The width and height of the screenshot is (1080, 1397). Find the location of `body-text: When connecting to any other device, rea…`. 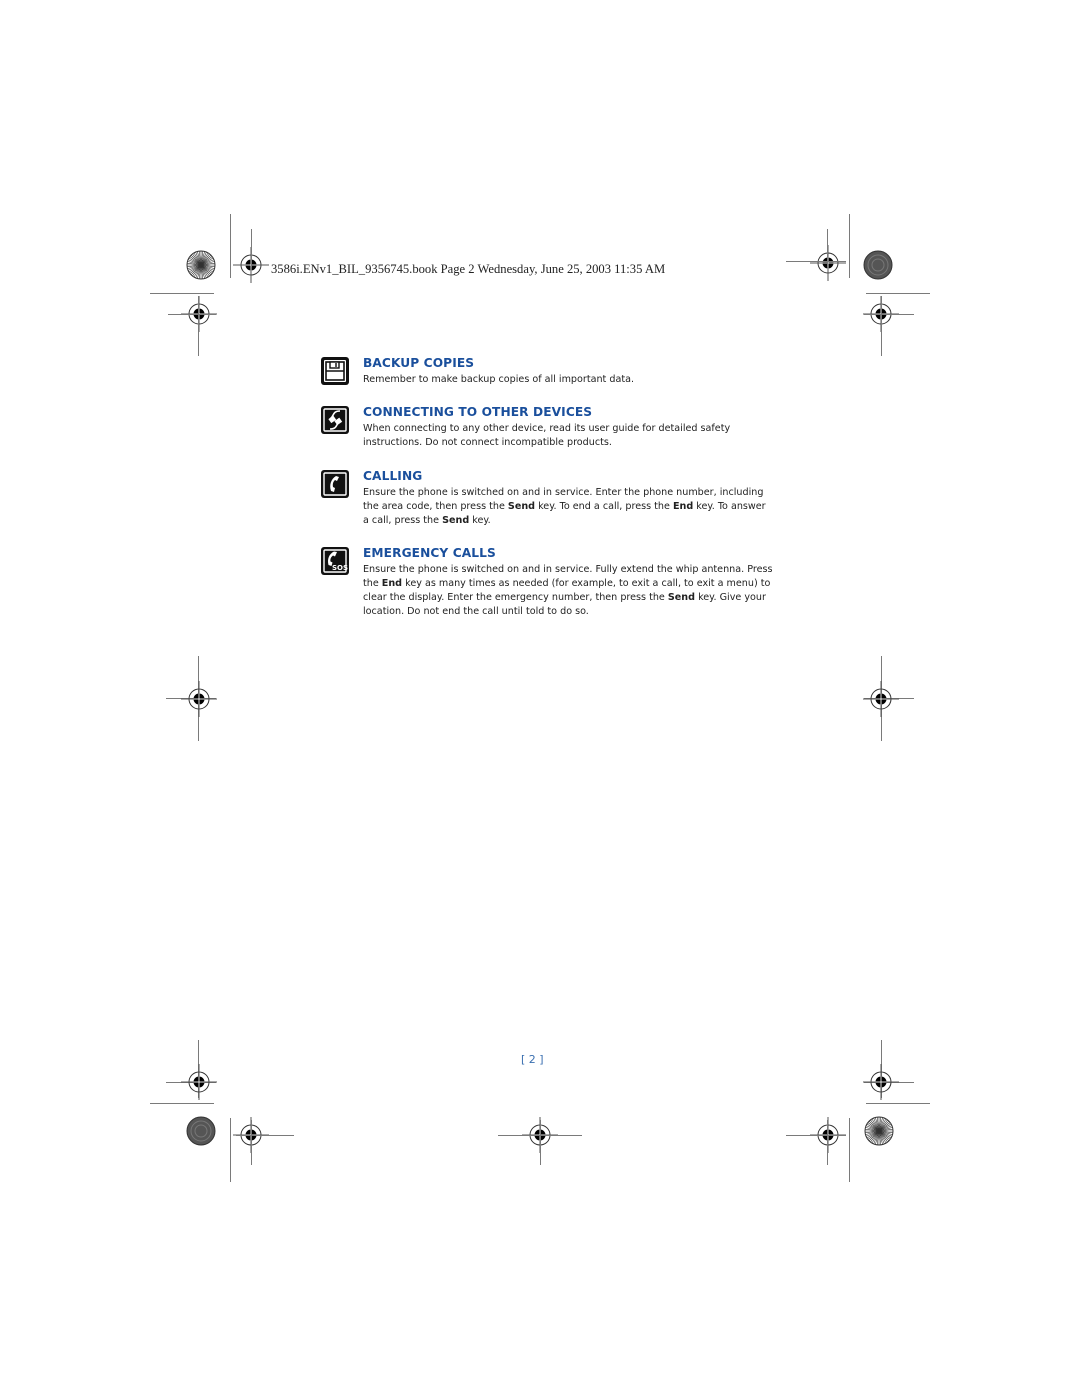

body-text: When connecting to any other device, rea… is located at coordinates (547, 435).